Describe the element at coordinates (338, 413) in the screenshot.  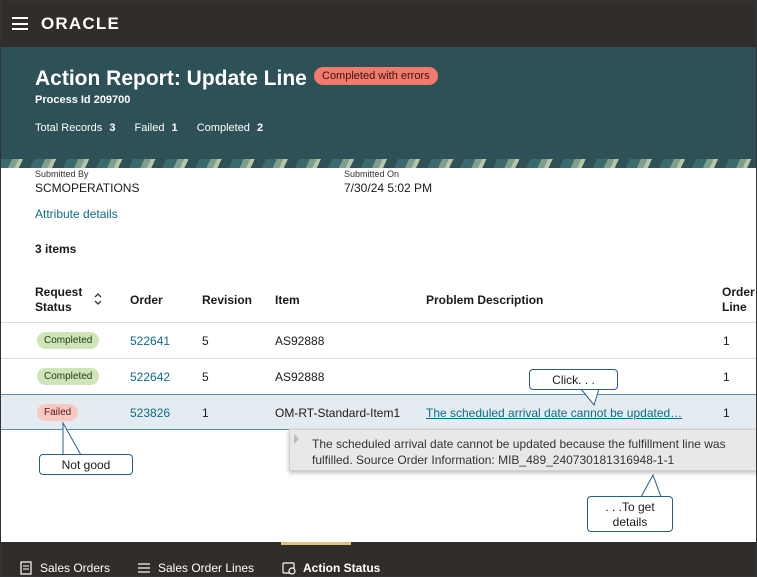
I see `item-cell: OM-RT-Standard-Item1` at that location.